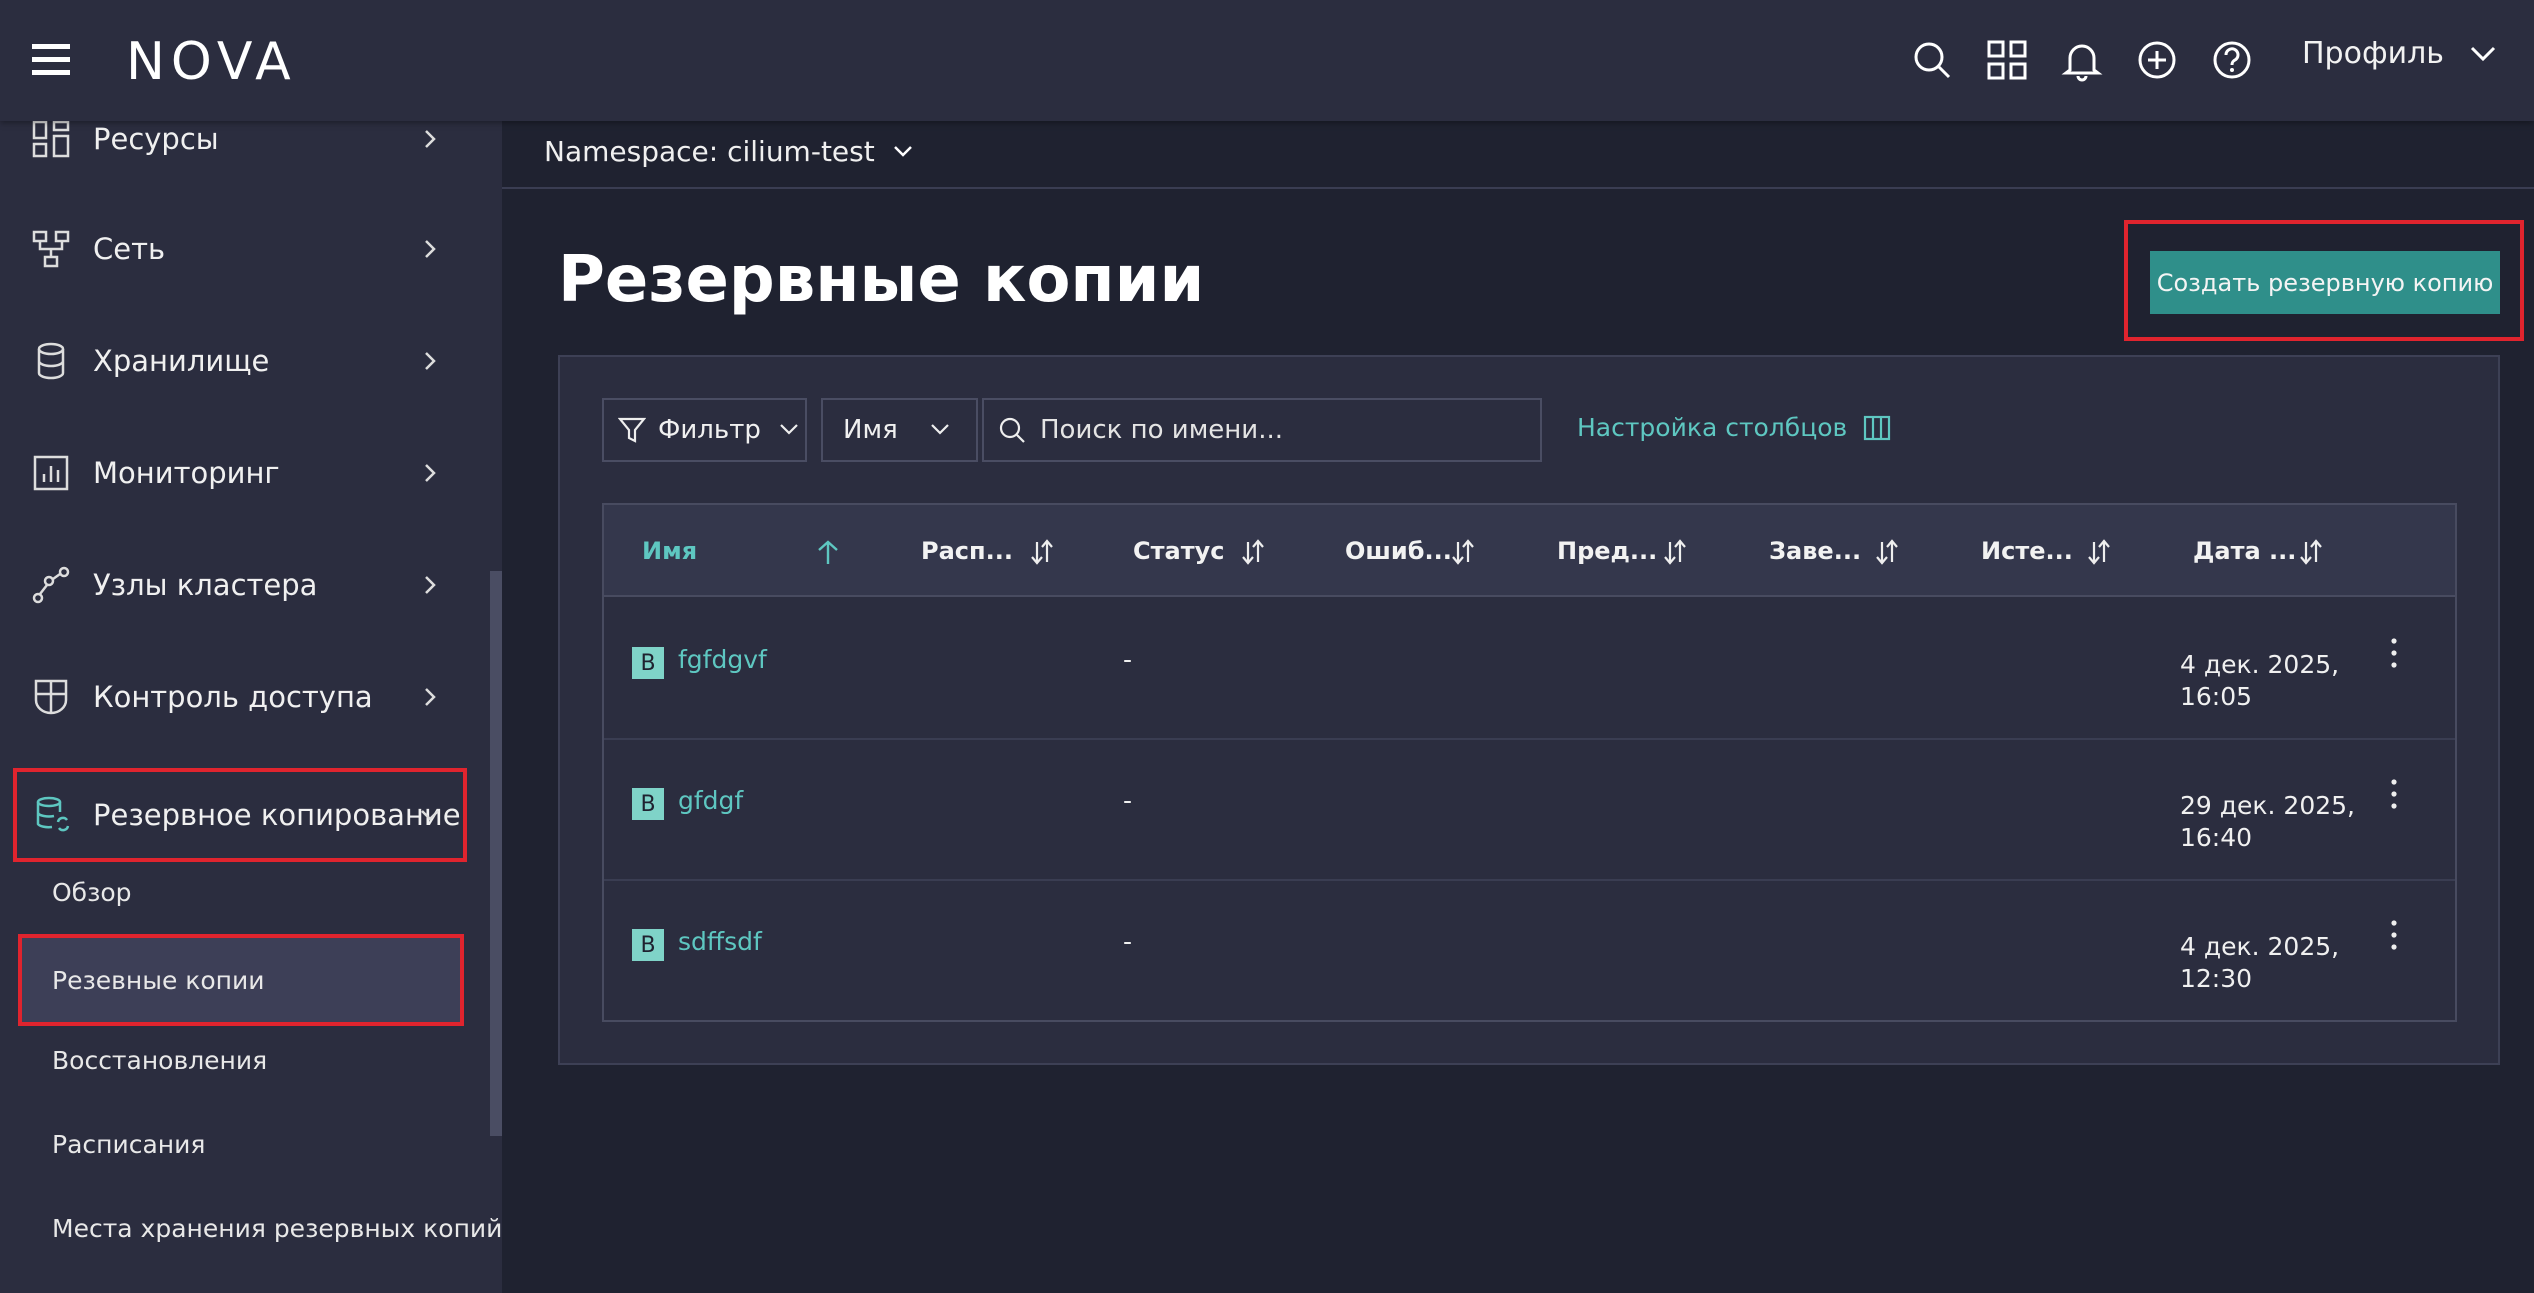 Image resolution: width=2534 pixels, height=1293 pixels. Describe the element at coordinates (186, 473) in the screenshot. I see `sidebar-item-label: Мониторинг` at that location.